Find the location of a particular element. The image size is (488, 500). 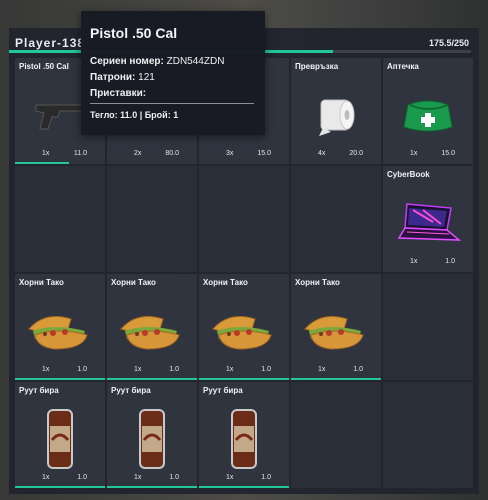

slot-weight: 80.0 is located at coordinates (172, 153).